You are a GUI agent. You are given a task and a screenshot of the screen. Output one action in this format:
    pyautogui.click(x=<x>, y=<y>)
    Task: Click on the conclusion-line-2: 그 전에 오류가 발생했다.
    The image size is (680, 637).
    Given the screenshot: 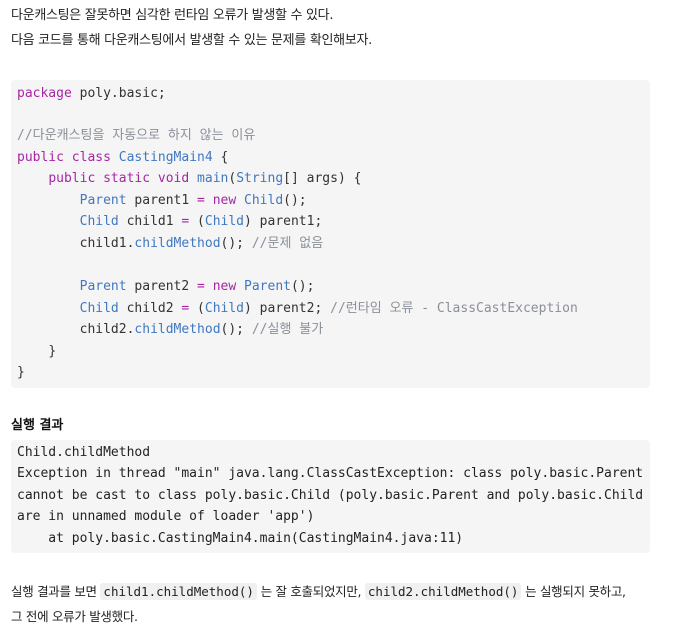 What is the action you would take?
    pyautogui.click(x=74, y=616)
    